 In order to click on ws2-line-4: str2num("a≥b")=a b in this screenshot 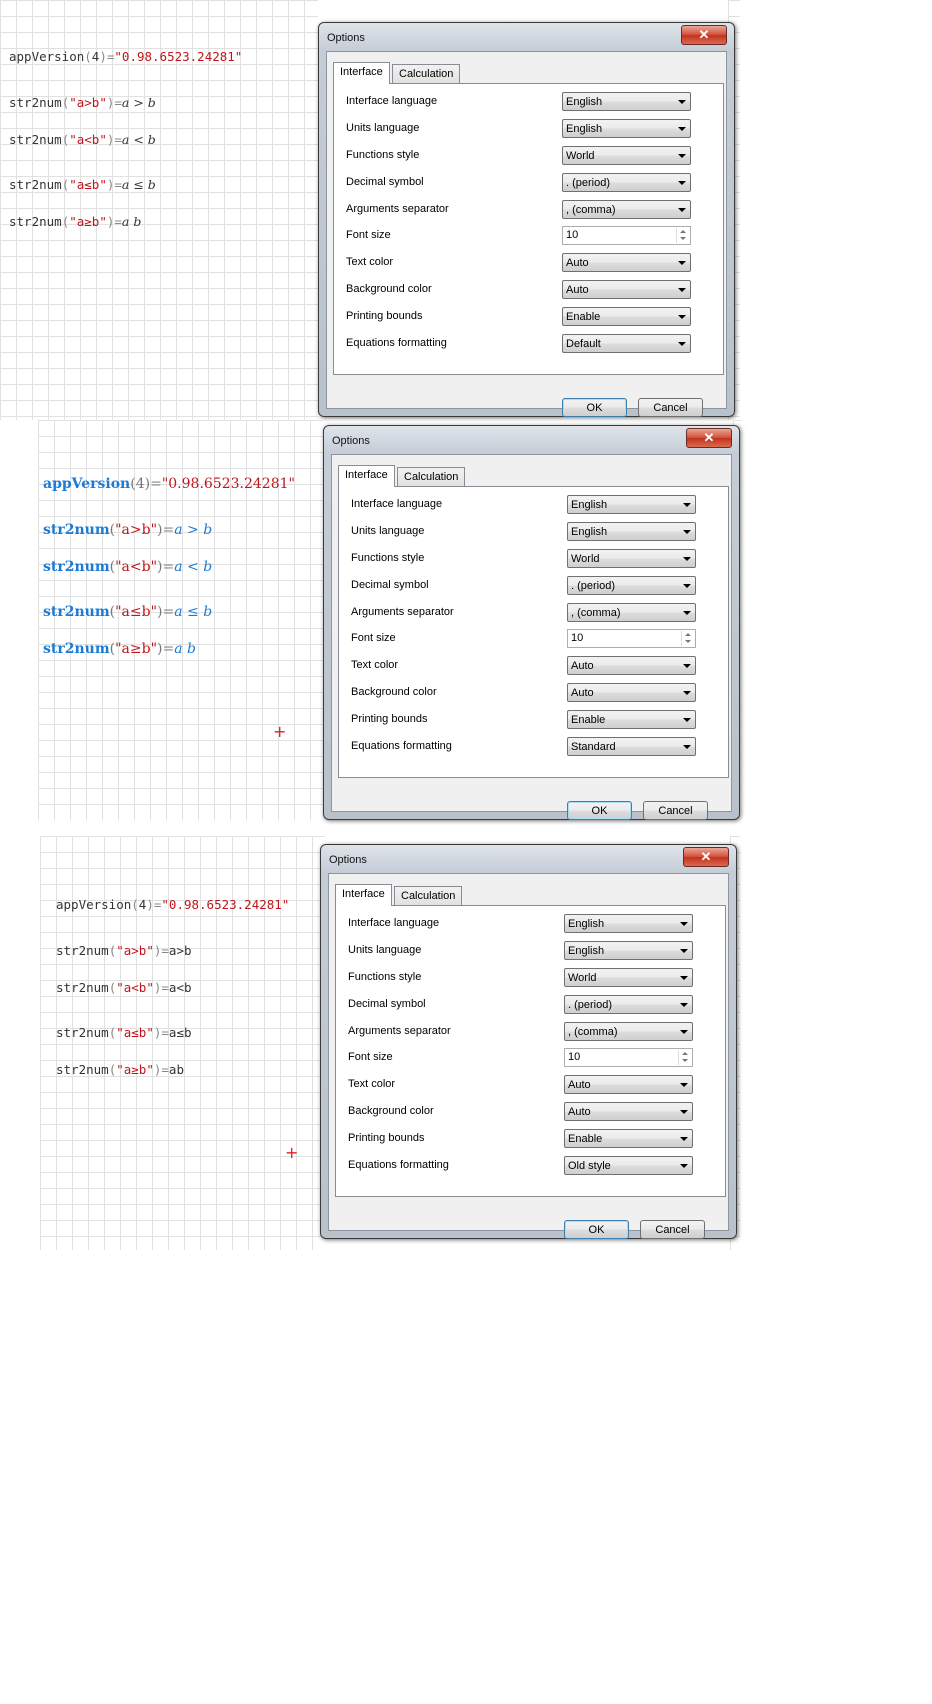, I will do `click(119, 649)`.